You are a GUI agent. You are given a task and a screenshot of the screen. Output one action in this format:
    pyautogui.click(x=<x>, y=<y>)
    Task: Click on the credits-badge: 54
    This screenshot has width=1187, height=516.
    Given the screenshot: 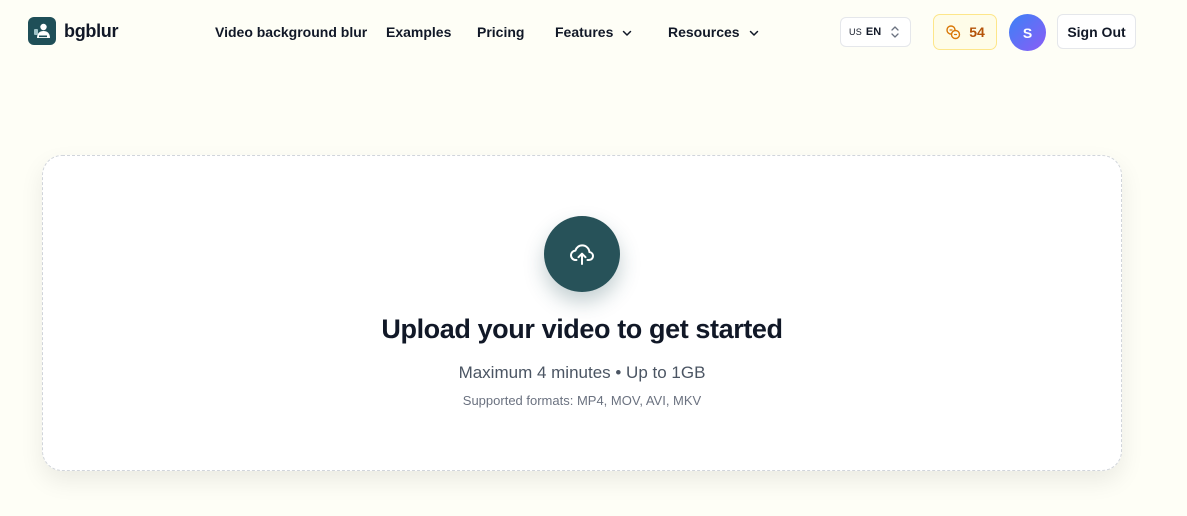 What is the action you would take?
    pyautogui.click(x=965, y=32)
    